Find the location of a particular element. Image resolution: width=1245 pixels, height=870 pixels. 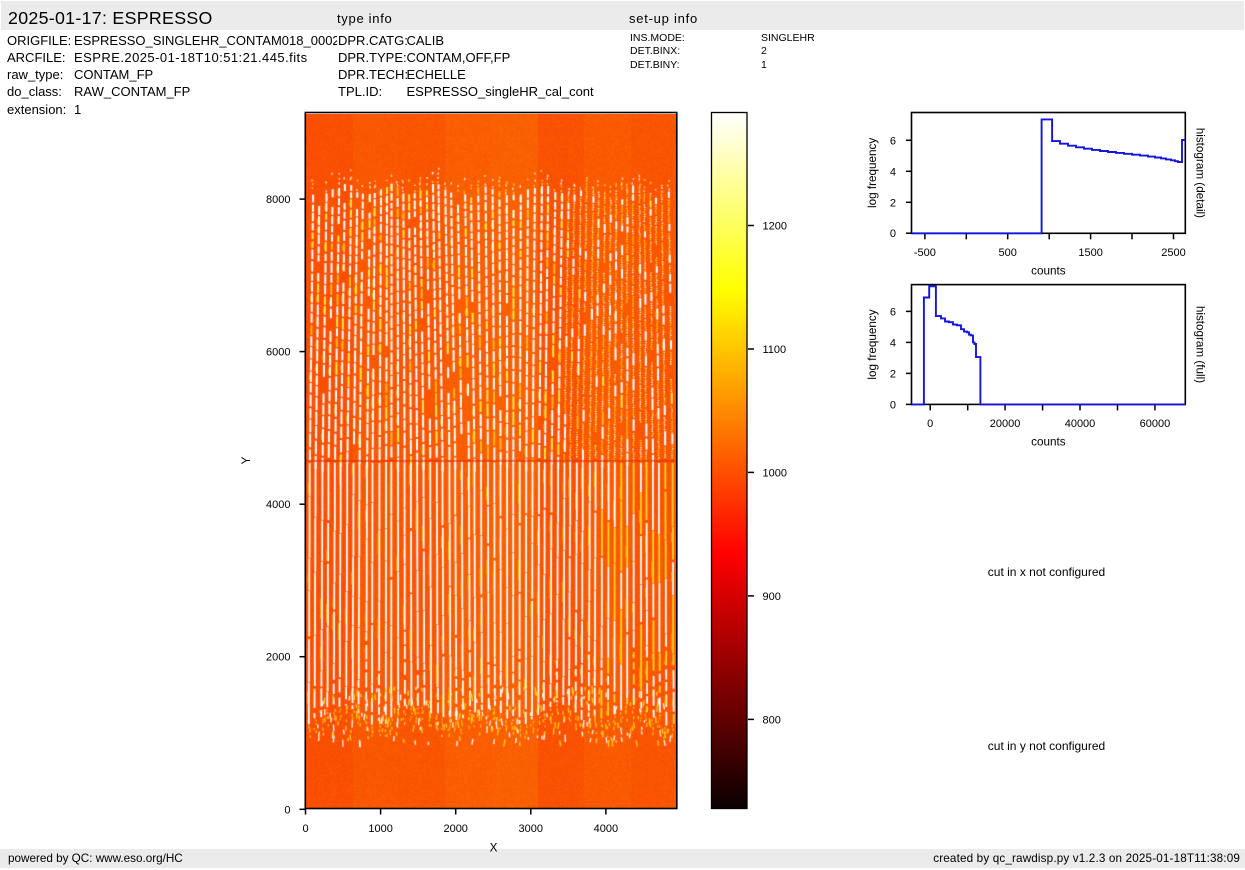

svg-text: 1200 is located at coordinates (775, 227).